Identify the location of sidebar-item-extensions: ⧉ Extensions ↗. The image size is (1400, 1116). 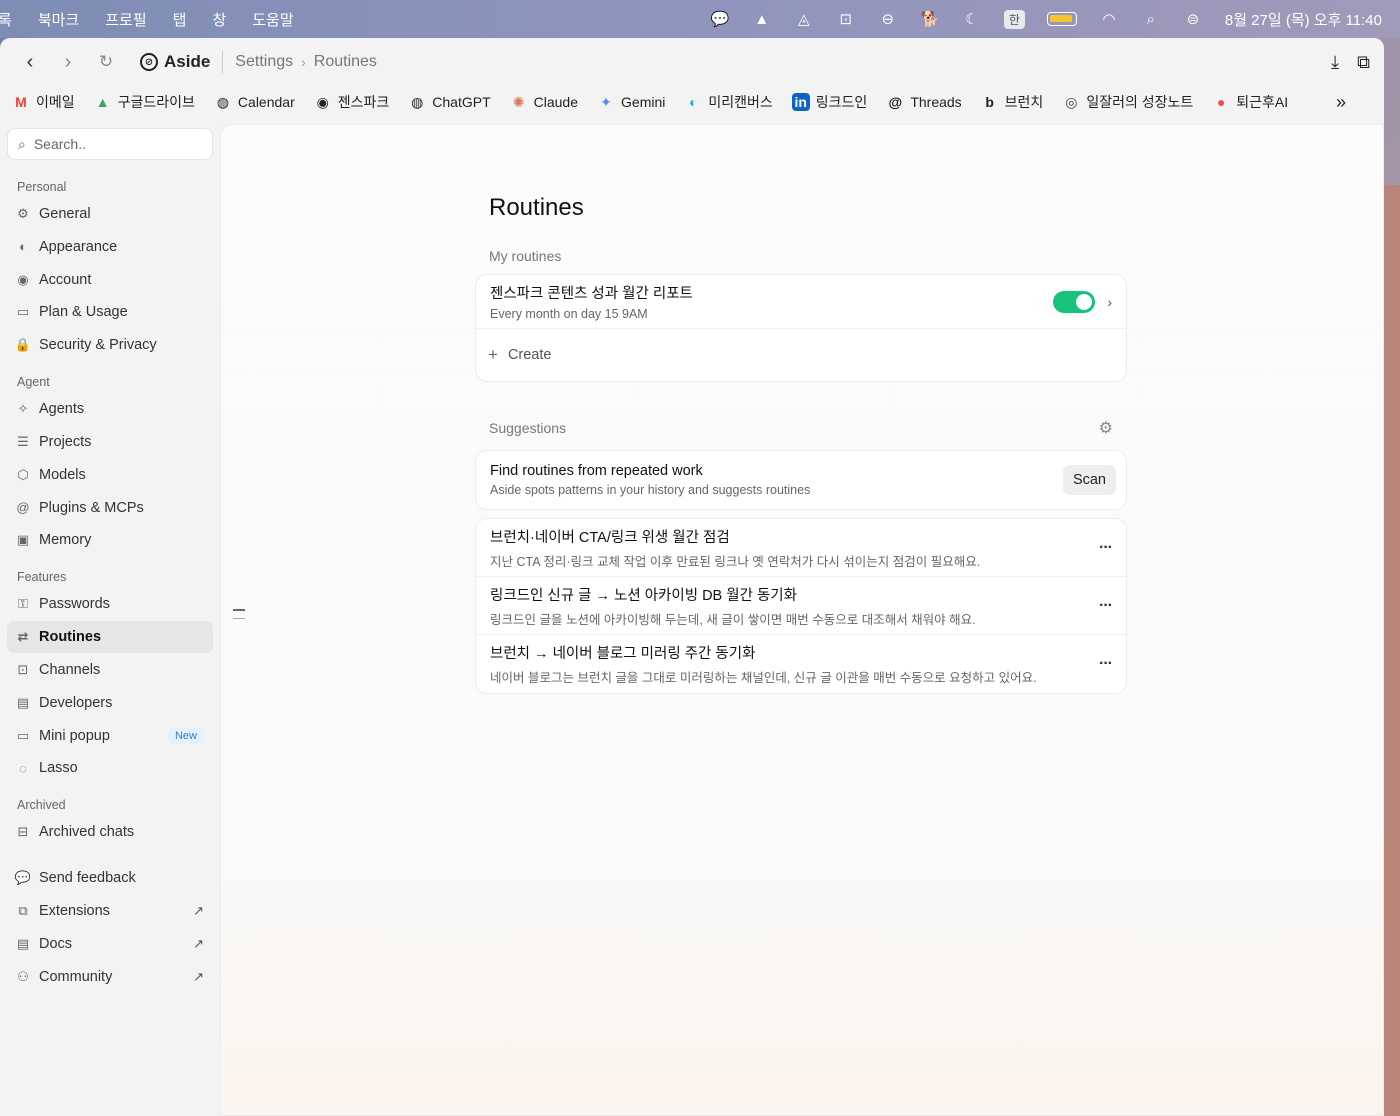
(110, 911).